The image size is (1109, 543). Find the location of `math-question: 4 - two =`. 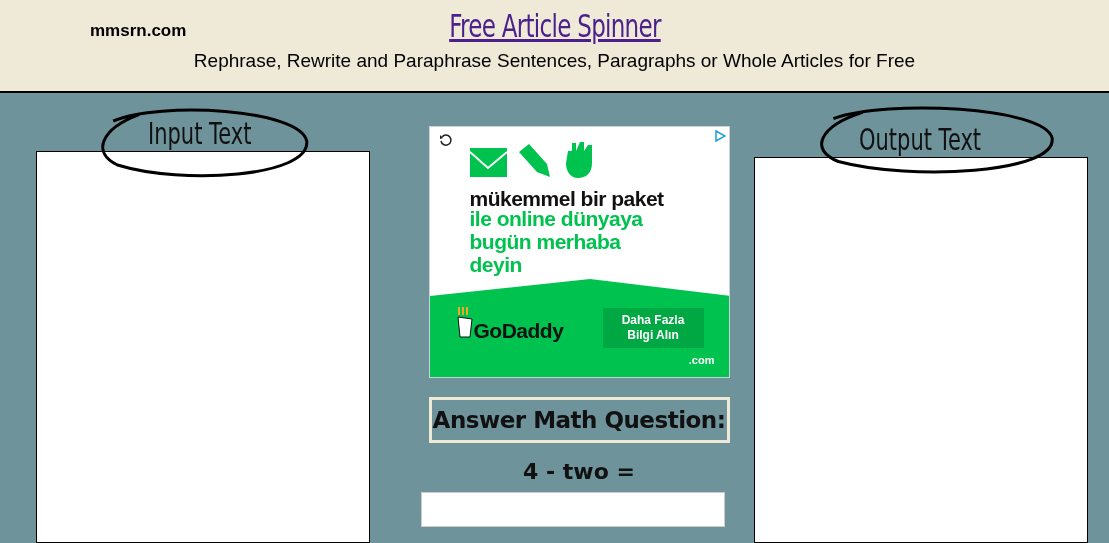

math-question: 4 - two = is located at coordinates (579, 472).